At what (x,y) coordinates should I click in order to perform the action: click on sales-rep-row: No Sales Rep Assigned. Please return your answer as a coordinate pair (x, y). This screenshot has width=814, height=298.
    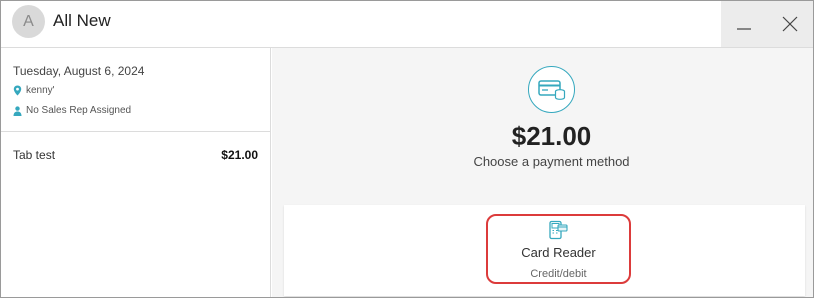
    Looking at the image, I should click on (72, 110).